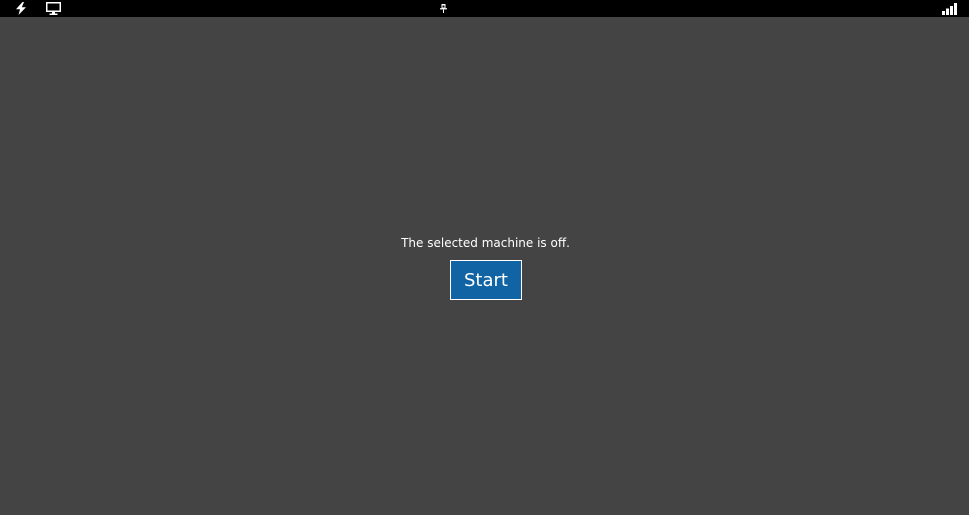  What do you see at coordinates (950, 8) in the screenshot?
I see `signal-icon` at bounding box center [950, 8].